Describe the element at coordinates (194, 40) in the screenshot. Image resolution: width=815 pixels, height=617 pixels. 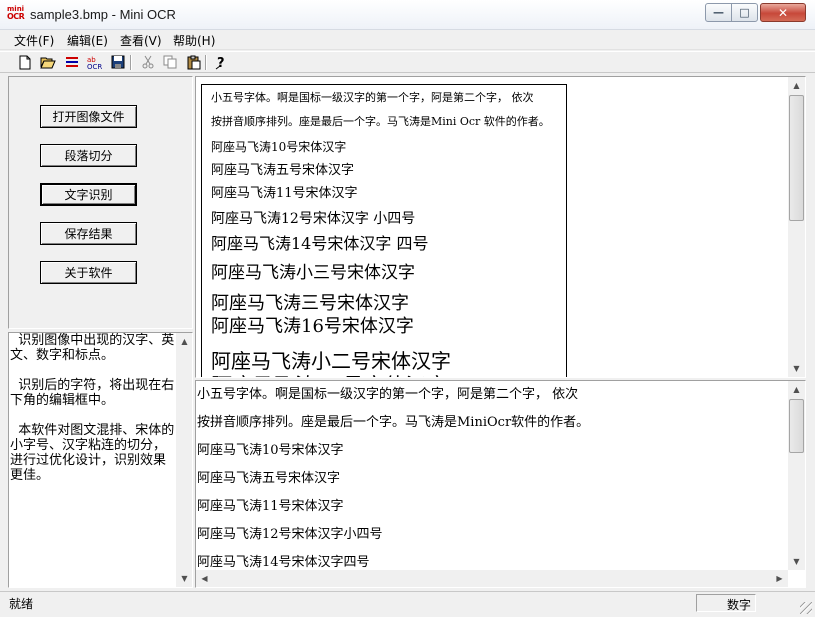
I see `menu-help: 帮助(H)` at that location.